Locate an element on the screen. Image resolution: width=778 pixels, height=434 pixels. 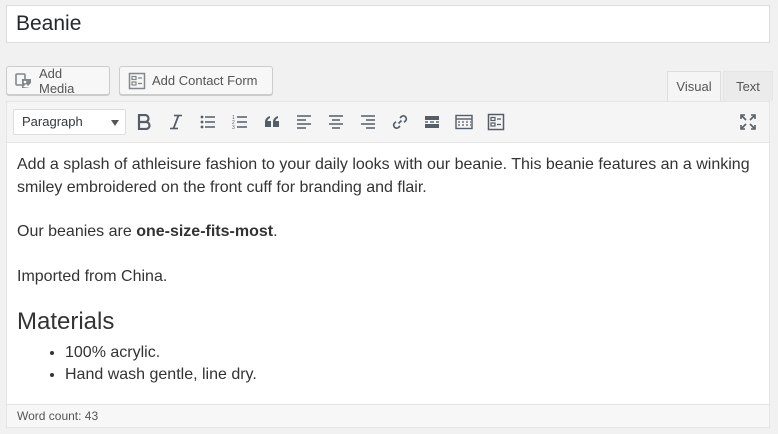
paragraph-size: Our beanies are one-size-fits-most. is located at coordinates (388, 232).